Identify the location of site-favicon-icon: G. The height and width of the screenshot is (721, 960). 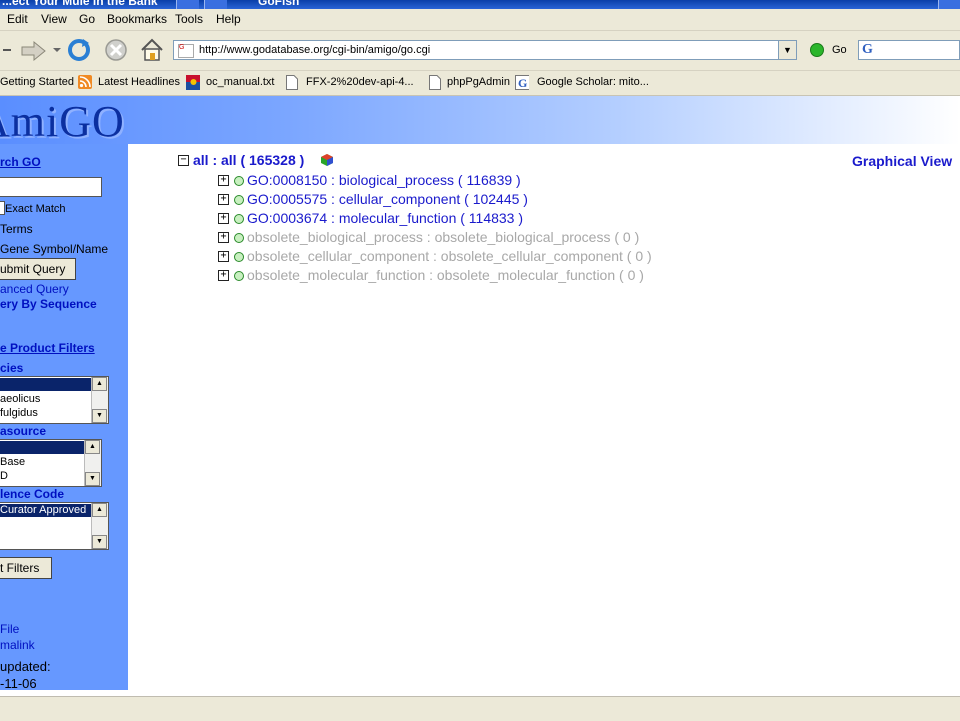
(186, 51).